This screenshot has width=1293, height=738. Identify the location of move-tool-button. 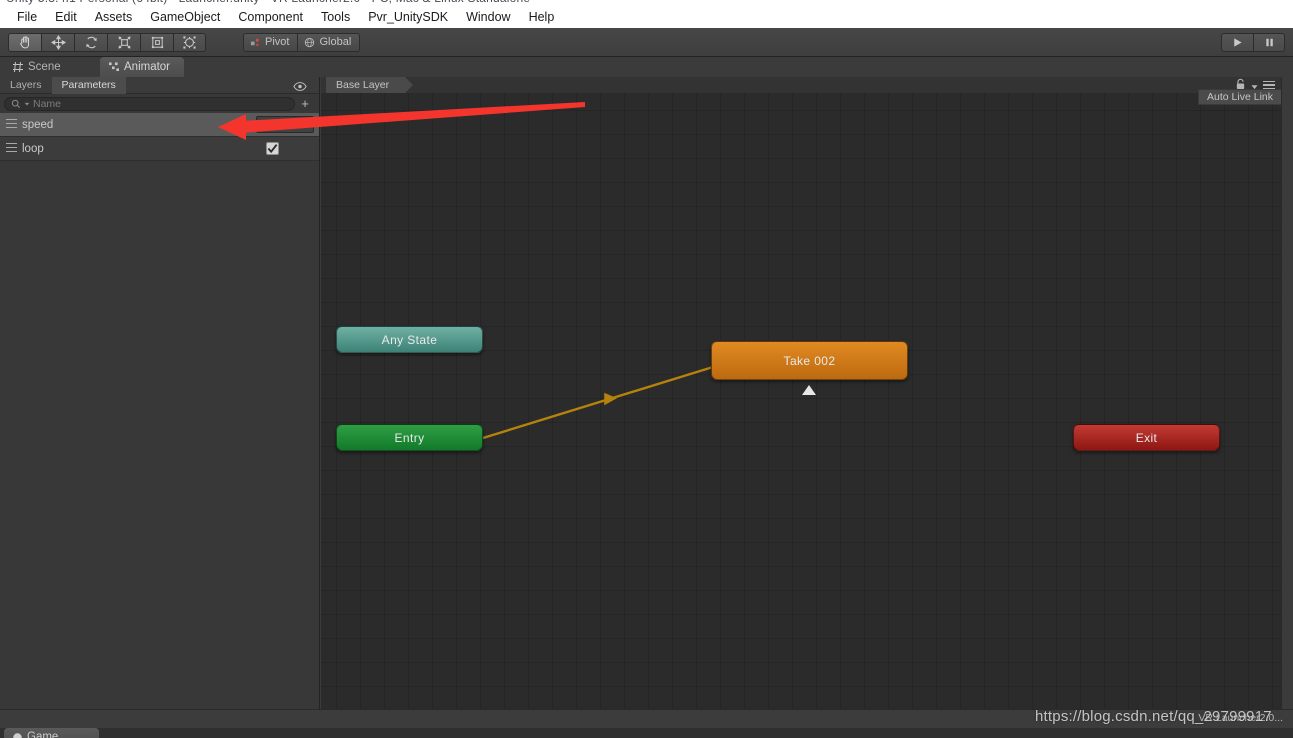
(57, 42).